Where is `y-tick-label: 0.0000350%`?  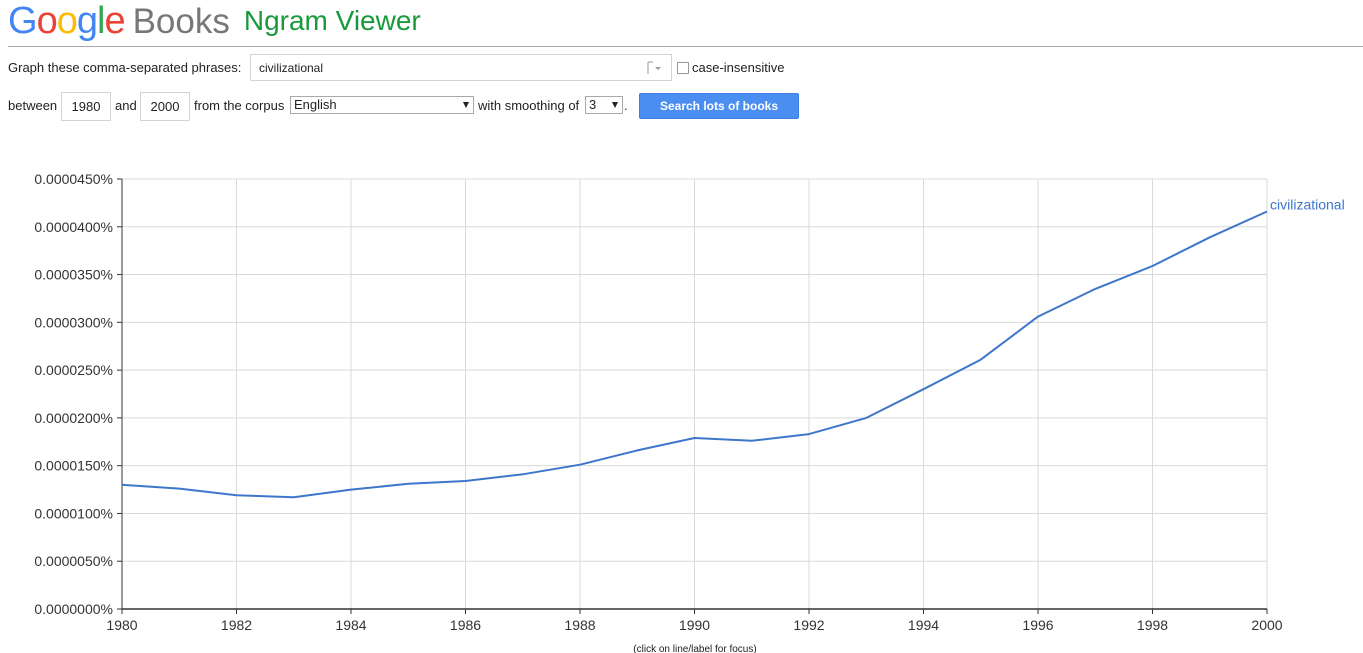
y-tick-label: 0.0000350% is located at coordinates (73, 275).